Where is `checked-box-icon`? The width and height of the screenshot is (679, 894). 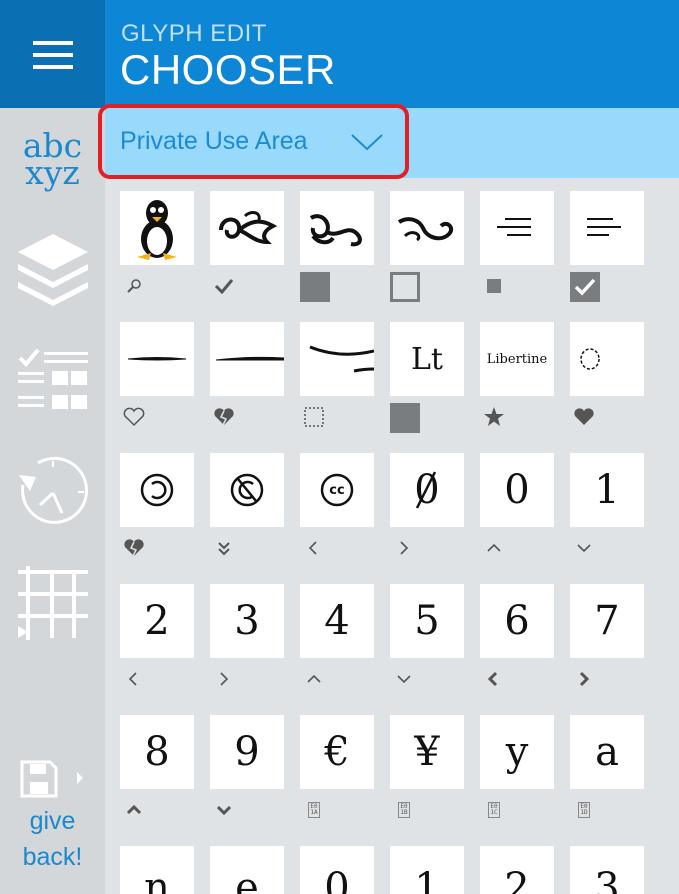 checked-box-icon is located at coordinates (585, 287).